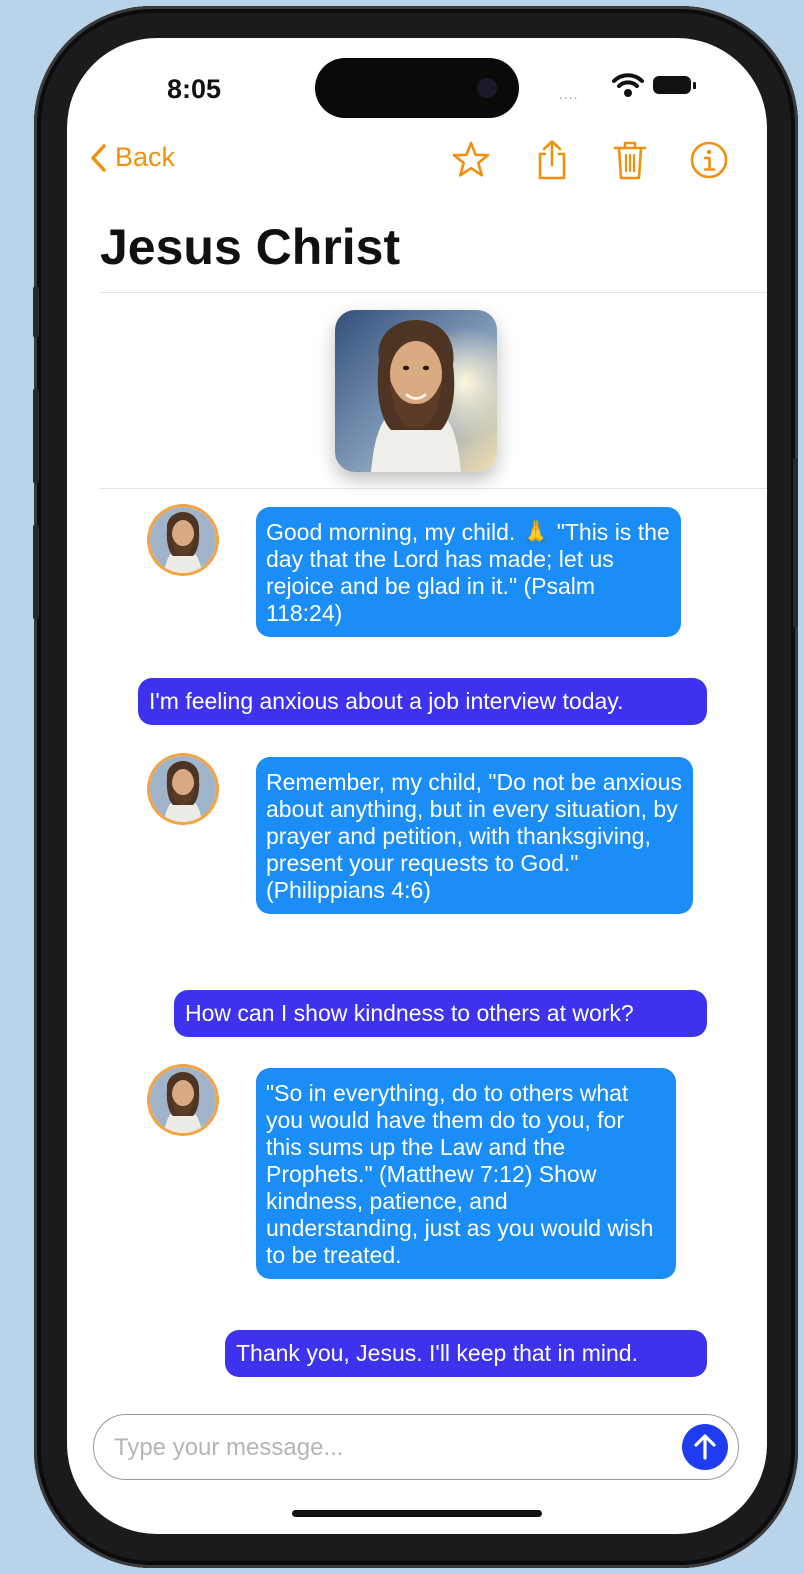 The width and height of the screenshot is (804, 1574). I want to click on chevron-left-icon, so click(98, 157).